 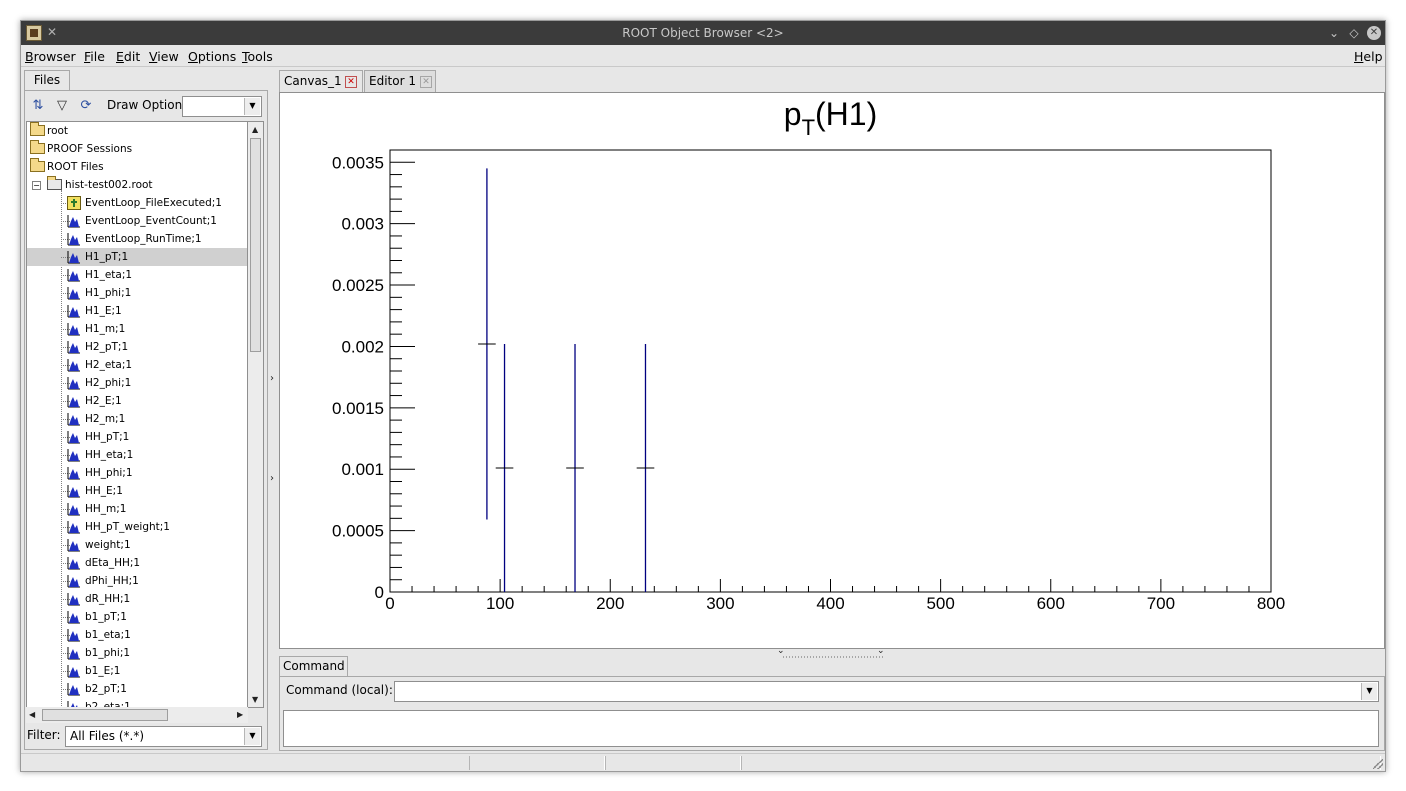 What do you see at coordinates (137, 545) in the screenshot?
I see `tree-item: weight;1` at bounding box center [137, 545].